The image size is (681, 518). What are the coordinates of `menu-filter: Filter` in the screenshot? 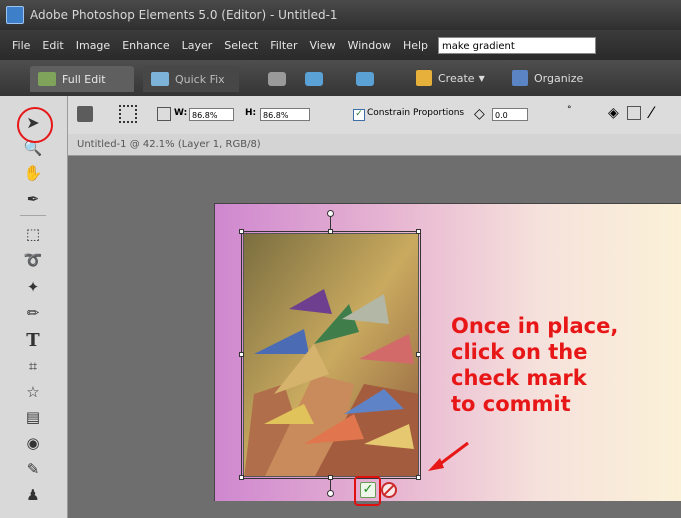 It's located at (283, 45).